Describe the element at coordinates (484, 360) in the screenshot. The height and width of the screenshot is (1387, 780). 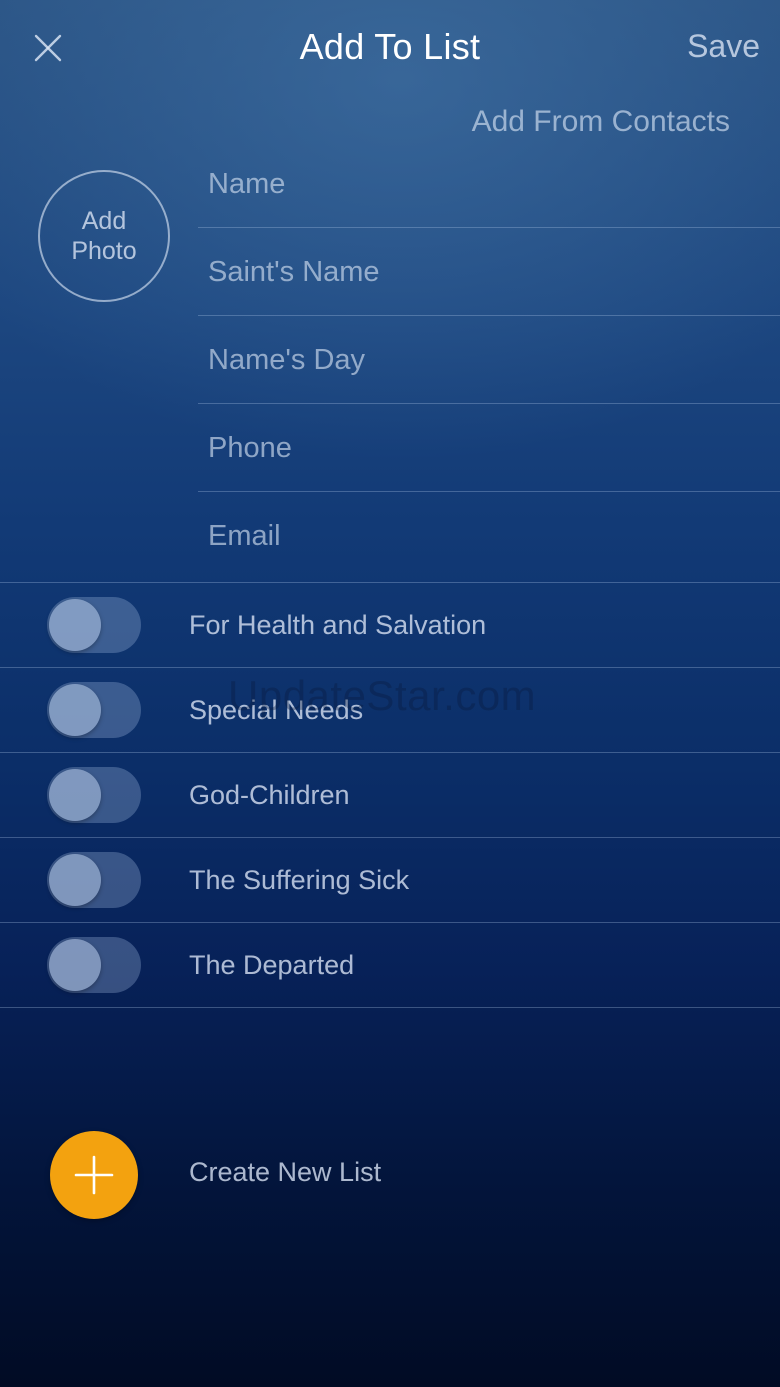
I see `names-day-input` at that location.